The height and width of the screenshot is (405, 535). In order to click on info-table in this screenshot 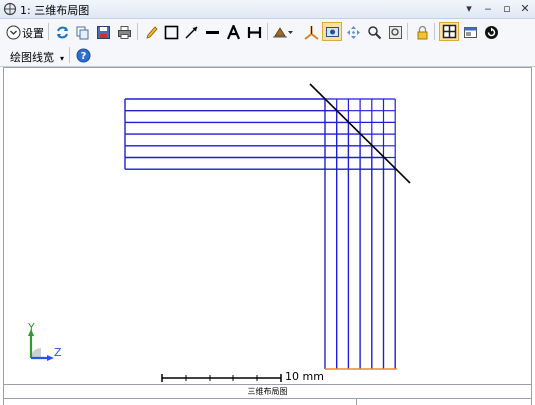, I will do `click(267, 402)`.